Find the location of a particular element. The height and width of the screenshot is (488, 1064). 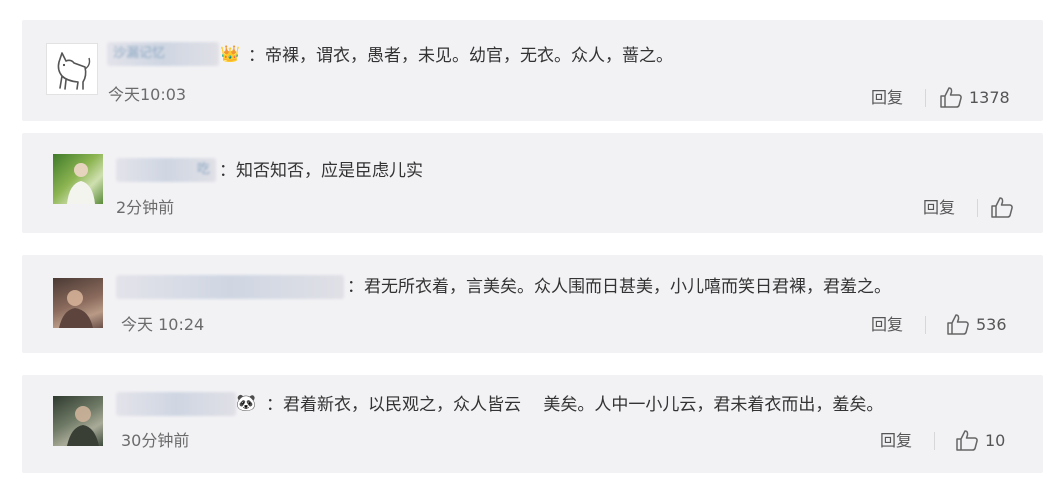

like-count: 1378 is located at coordinates (989, 97).